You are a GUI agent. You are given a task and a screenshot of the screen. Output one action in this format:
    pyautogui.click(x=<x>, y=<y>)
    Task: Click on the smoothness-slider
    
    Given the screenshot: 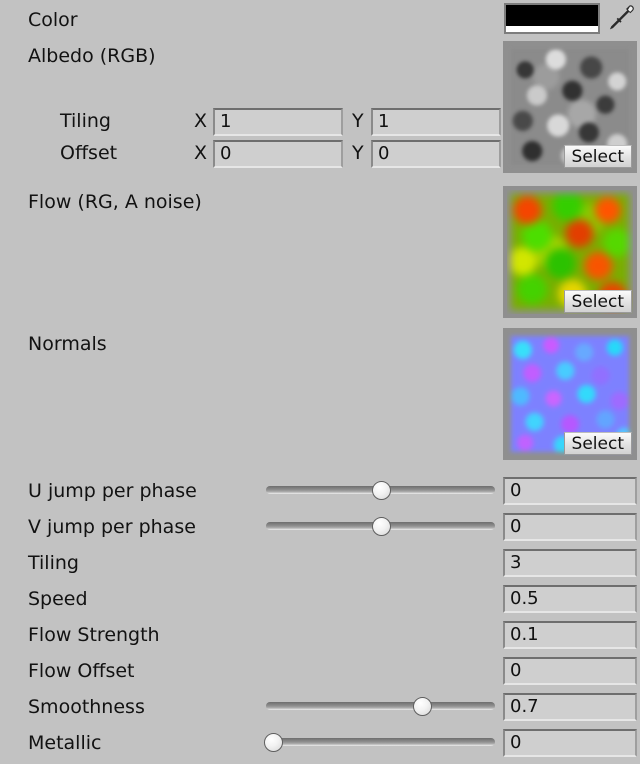 What is the action you would take?
    pyautogui.click(x=380, y=706)
    